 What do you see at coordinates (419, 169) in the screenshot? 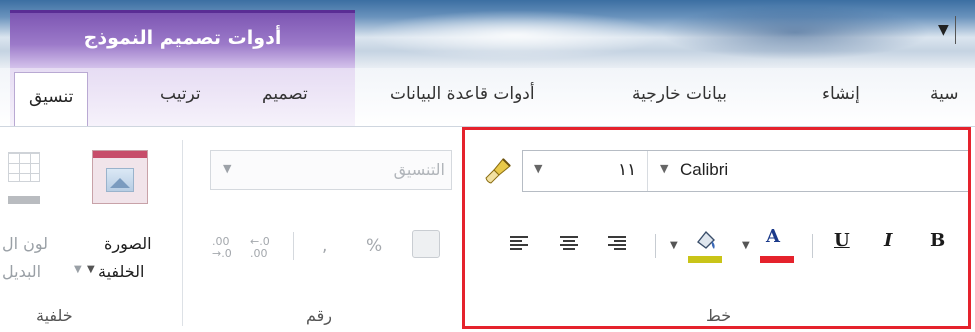
I see `number-format-placeholder: التنسيق` at bounding box center [419, 169].